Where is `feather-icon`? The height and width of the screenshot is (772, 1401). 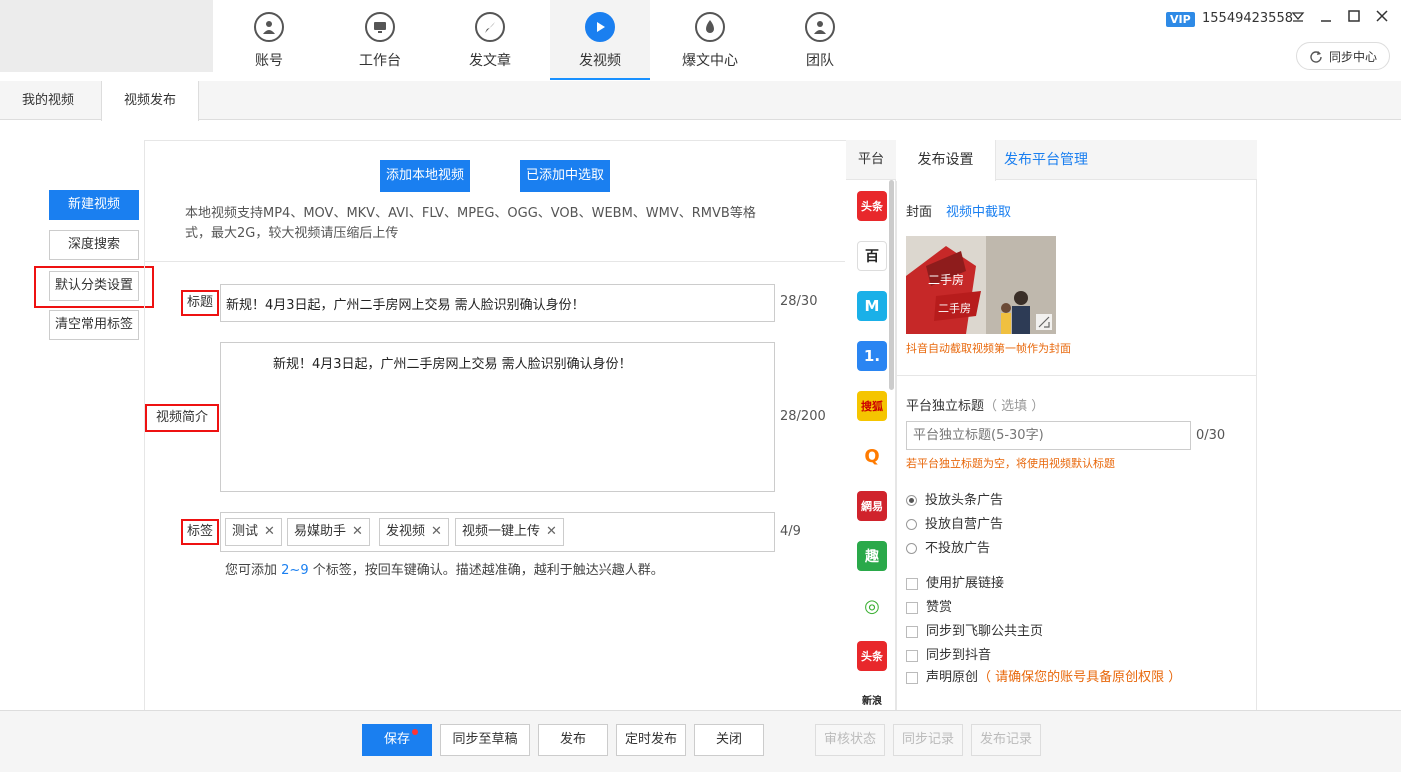
feather-icon is located at coordinates (490, 27).